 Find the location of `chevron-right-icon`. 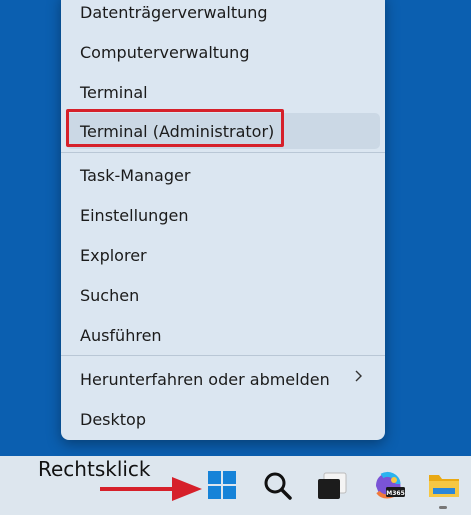

chevron-right-icon is located at coordinates (358, 378).